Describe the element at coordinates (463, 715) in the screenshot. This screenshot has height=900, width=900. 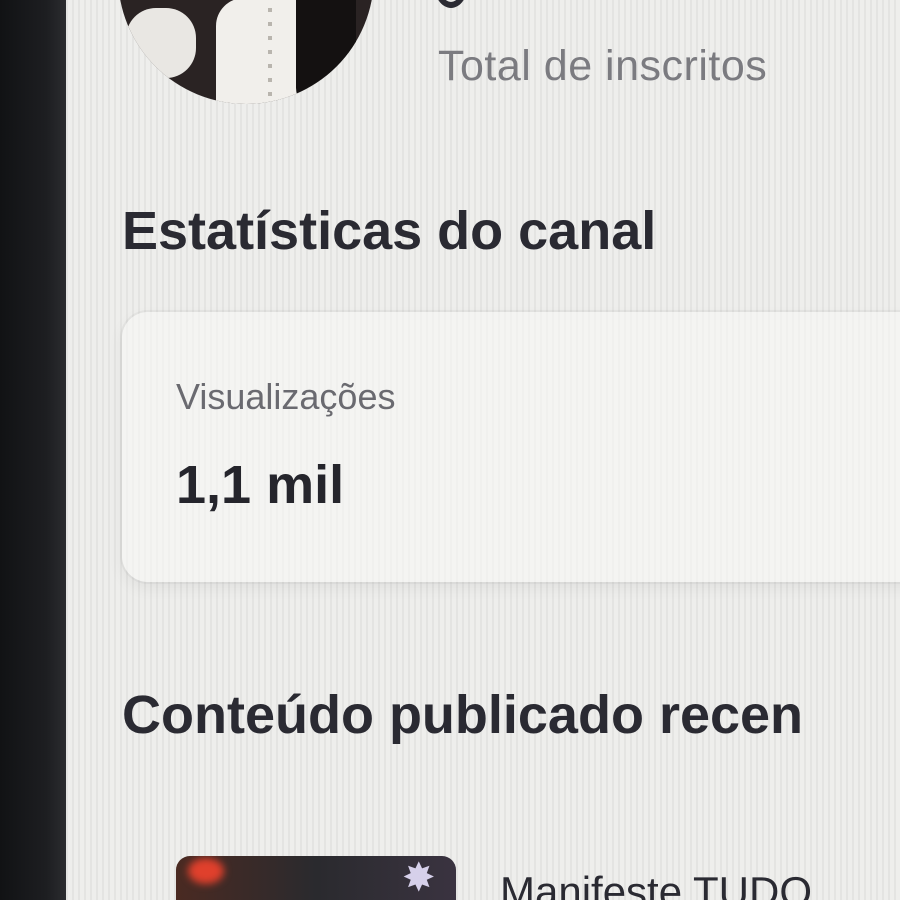
I see `recent-content-title: Conteúdo publicado recen` at that location.